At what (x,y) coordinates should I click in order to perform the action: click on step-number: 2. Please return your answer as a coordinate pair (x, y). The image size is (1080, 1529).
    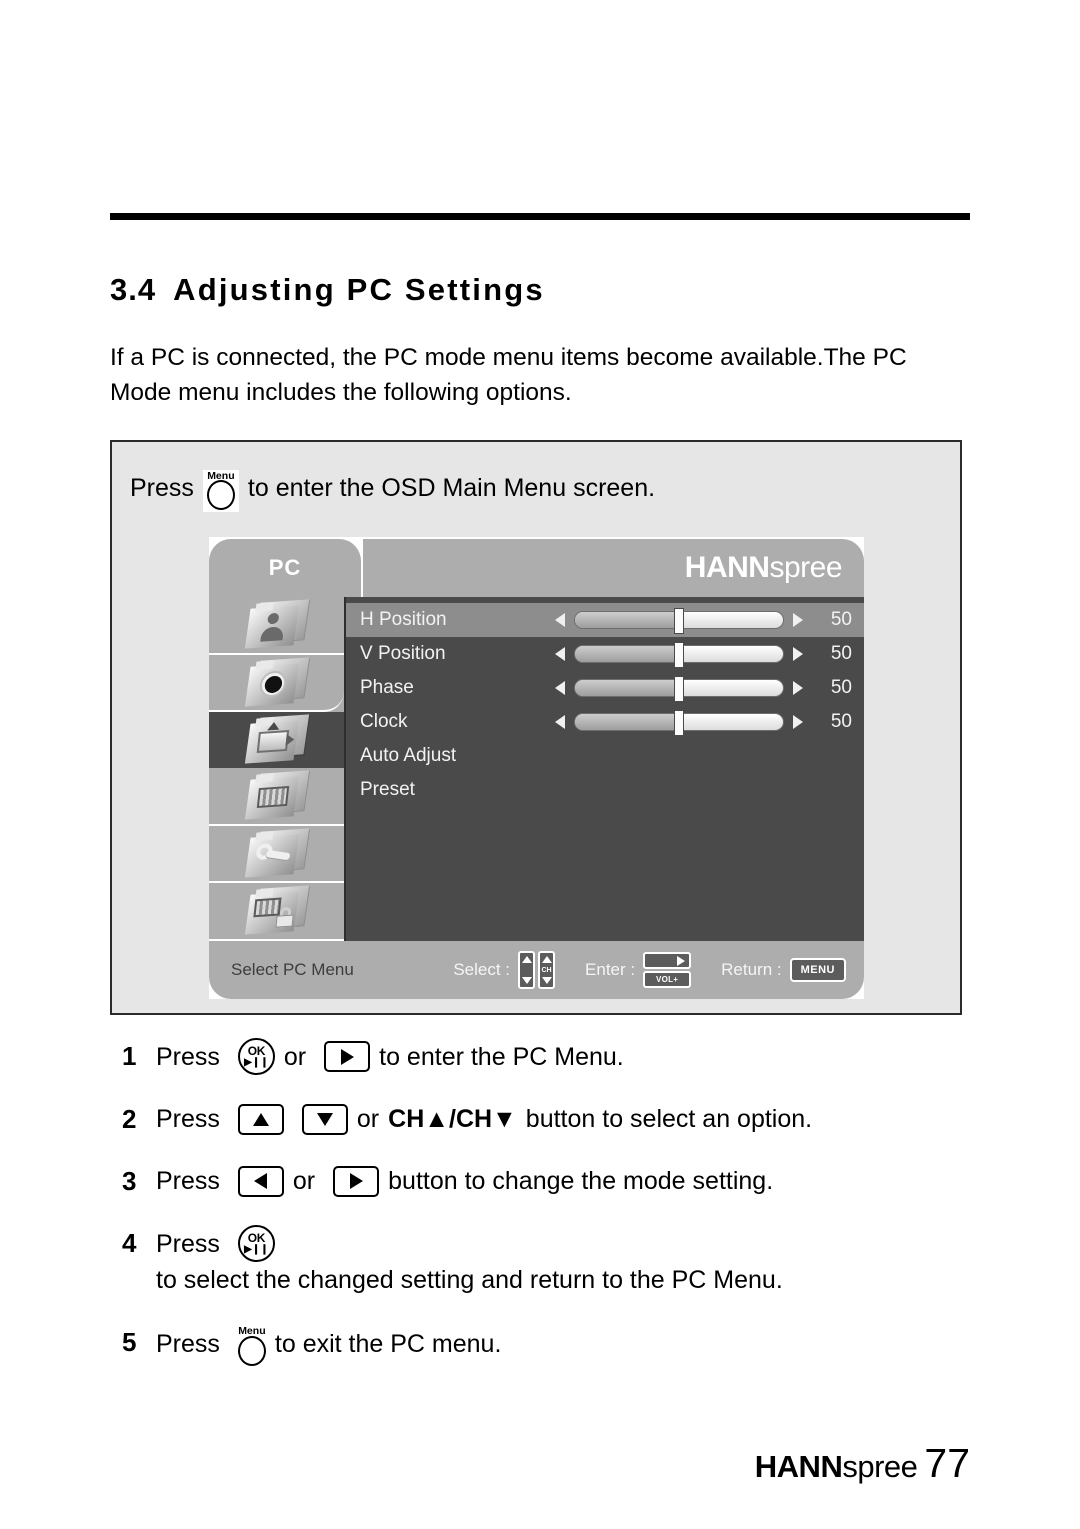
    Looking at the image, I should click on (129, 1119).